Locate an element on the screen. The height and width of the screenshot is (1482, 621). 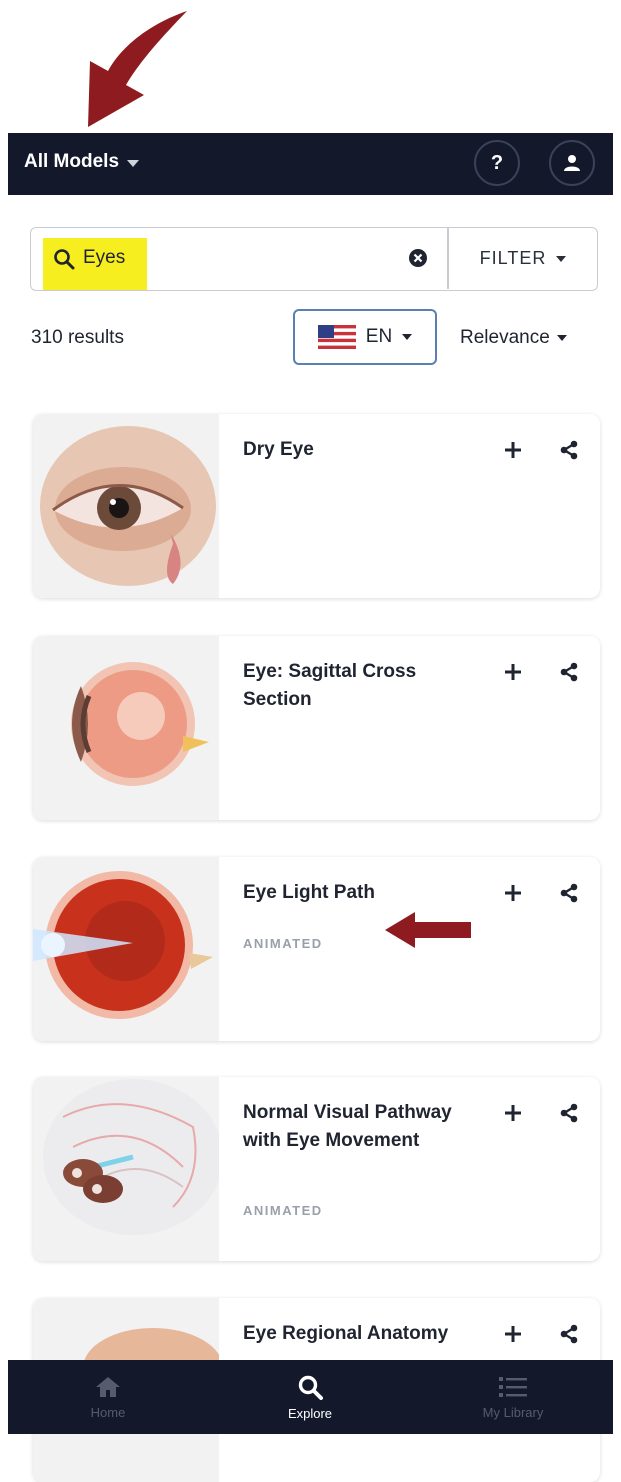
card-title: Dry Eye is located at coordinates (363, 450).